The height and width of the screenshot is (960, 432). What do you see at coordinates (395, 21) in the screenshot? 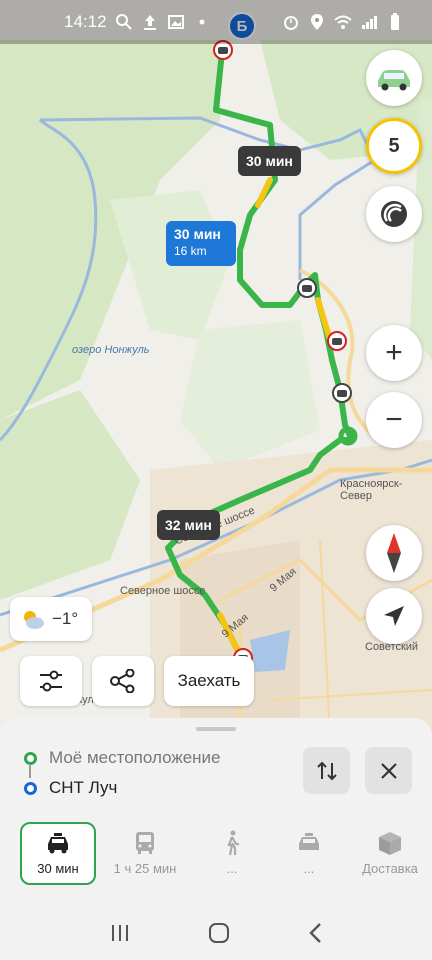
I see `battery-icon` at bounding box center [395, 21].